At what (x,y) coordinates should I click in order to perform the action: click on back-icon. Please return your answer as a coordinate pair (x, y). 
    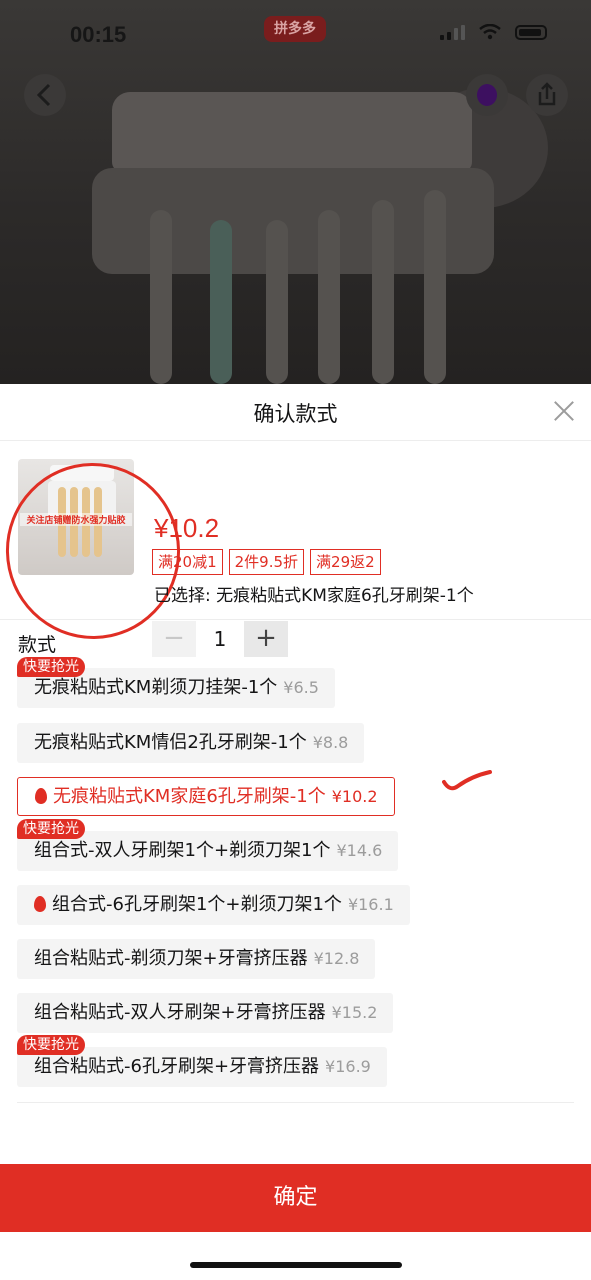
    Looking at the image, I should click on (43, 95).